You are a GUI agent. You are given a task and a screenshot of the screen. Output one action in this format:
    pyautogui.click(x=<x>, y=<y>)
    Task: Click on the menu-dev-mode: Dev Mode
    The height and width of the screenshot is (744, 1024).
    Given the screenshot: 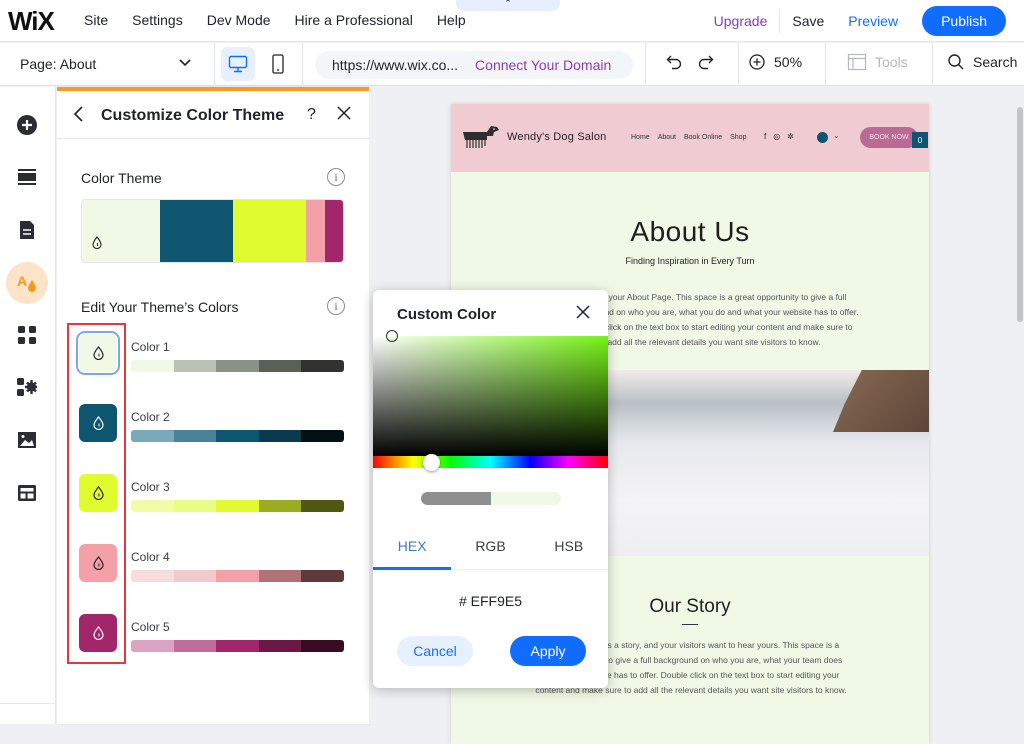 What is the action you would take?
    pyautogui.click(x=239, y=20)
    